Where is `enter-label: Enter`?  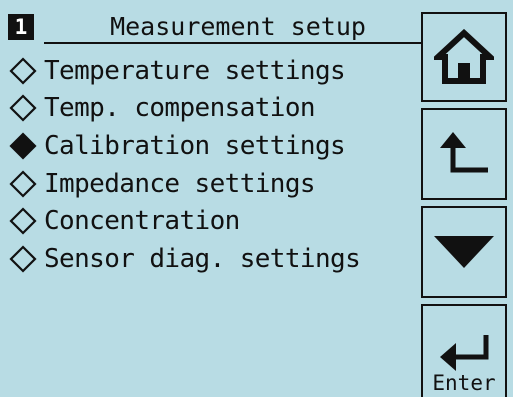 enter-label: Enter is located at coordinates (464, 383).